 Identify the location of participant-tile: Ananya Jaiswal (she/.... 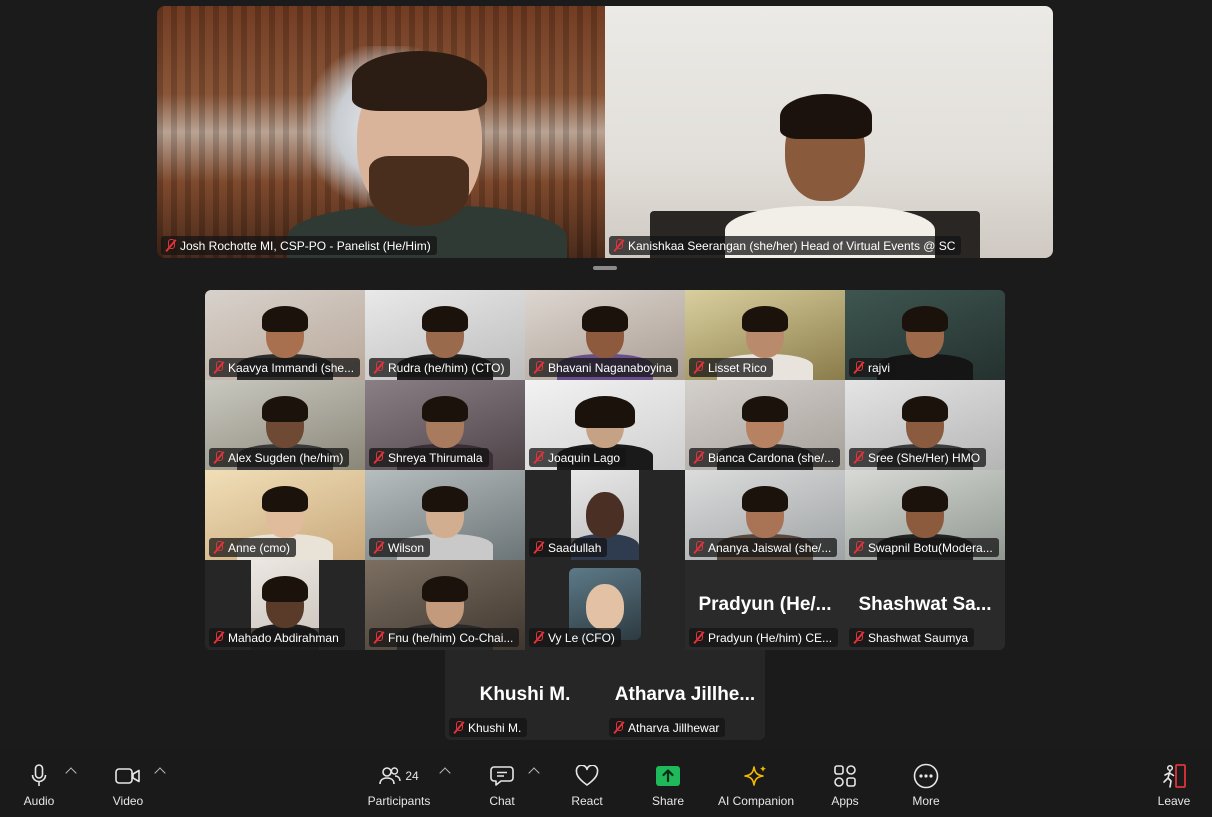
(765, 515).